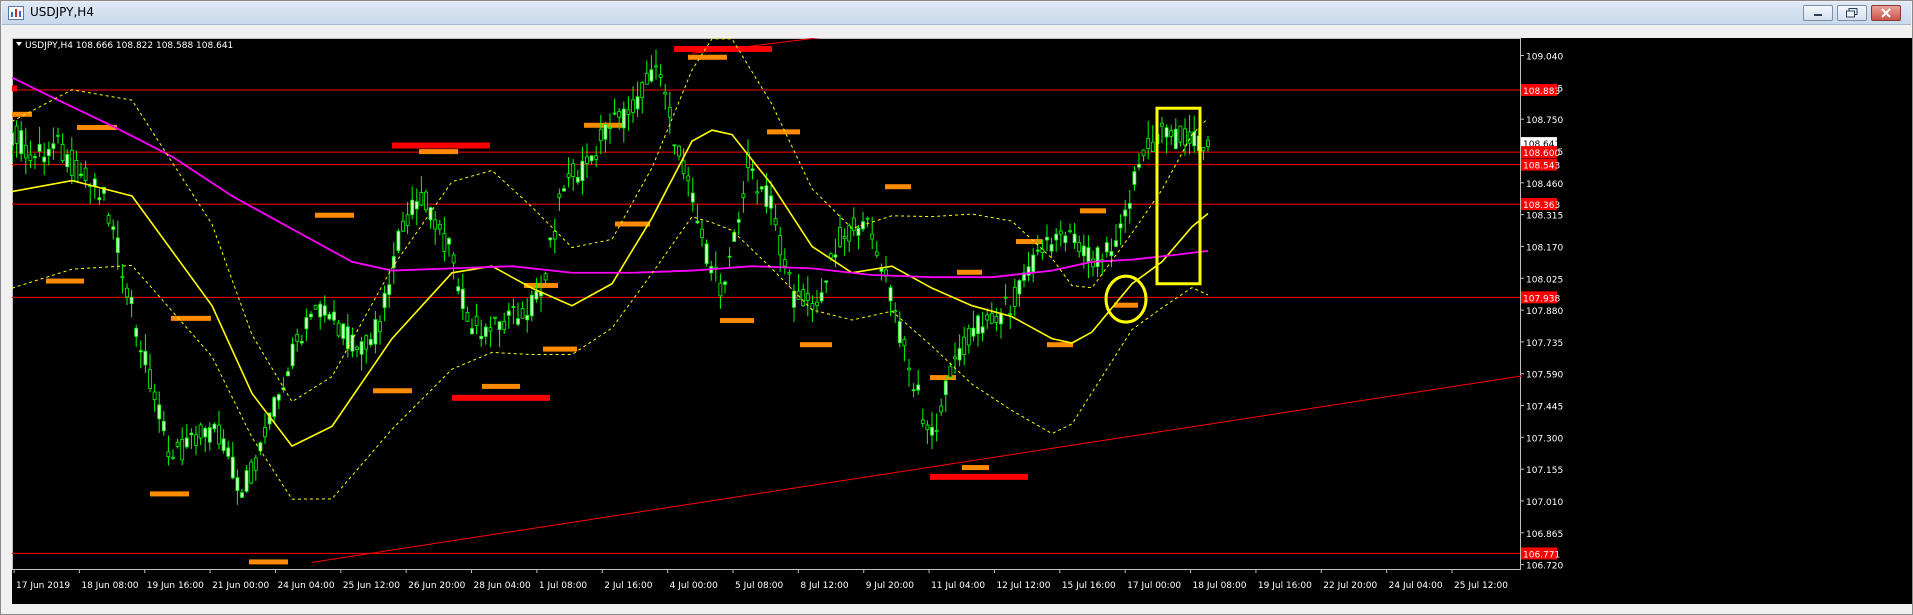 The width and height of the screenshot is (1913, 615). I want to click on restore-icon, so click(1852, 13).